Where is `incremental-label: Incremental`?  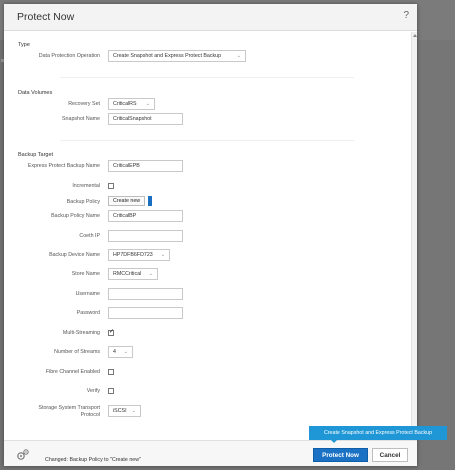 incremental-label: Incremental is located at coordinates (86, 186).